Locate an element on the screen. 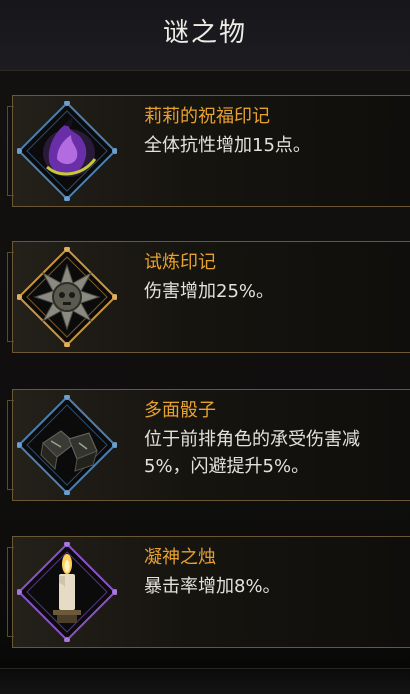 The width and height of the screenshot is (410, 694). item-description: 暴击率增加8%。 is located at coordinates (277, 586).